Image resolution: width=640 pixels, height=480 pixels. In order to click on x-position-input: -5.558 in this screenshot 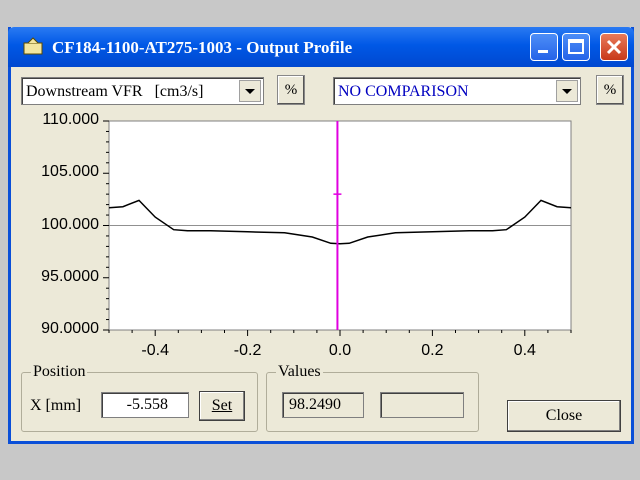, I will do `click(145, 405)`.